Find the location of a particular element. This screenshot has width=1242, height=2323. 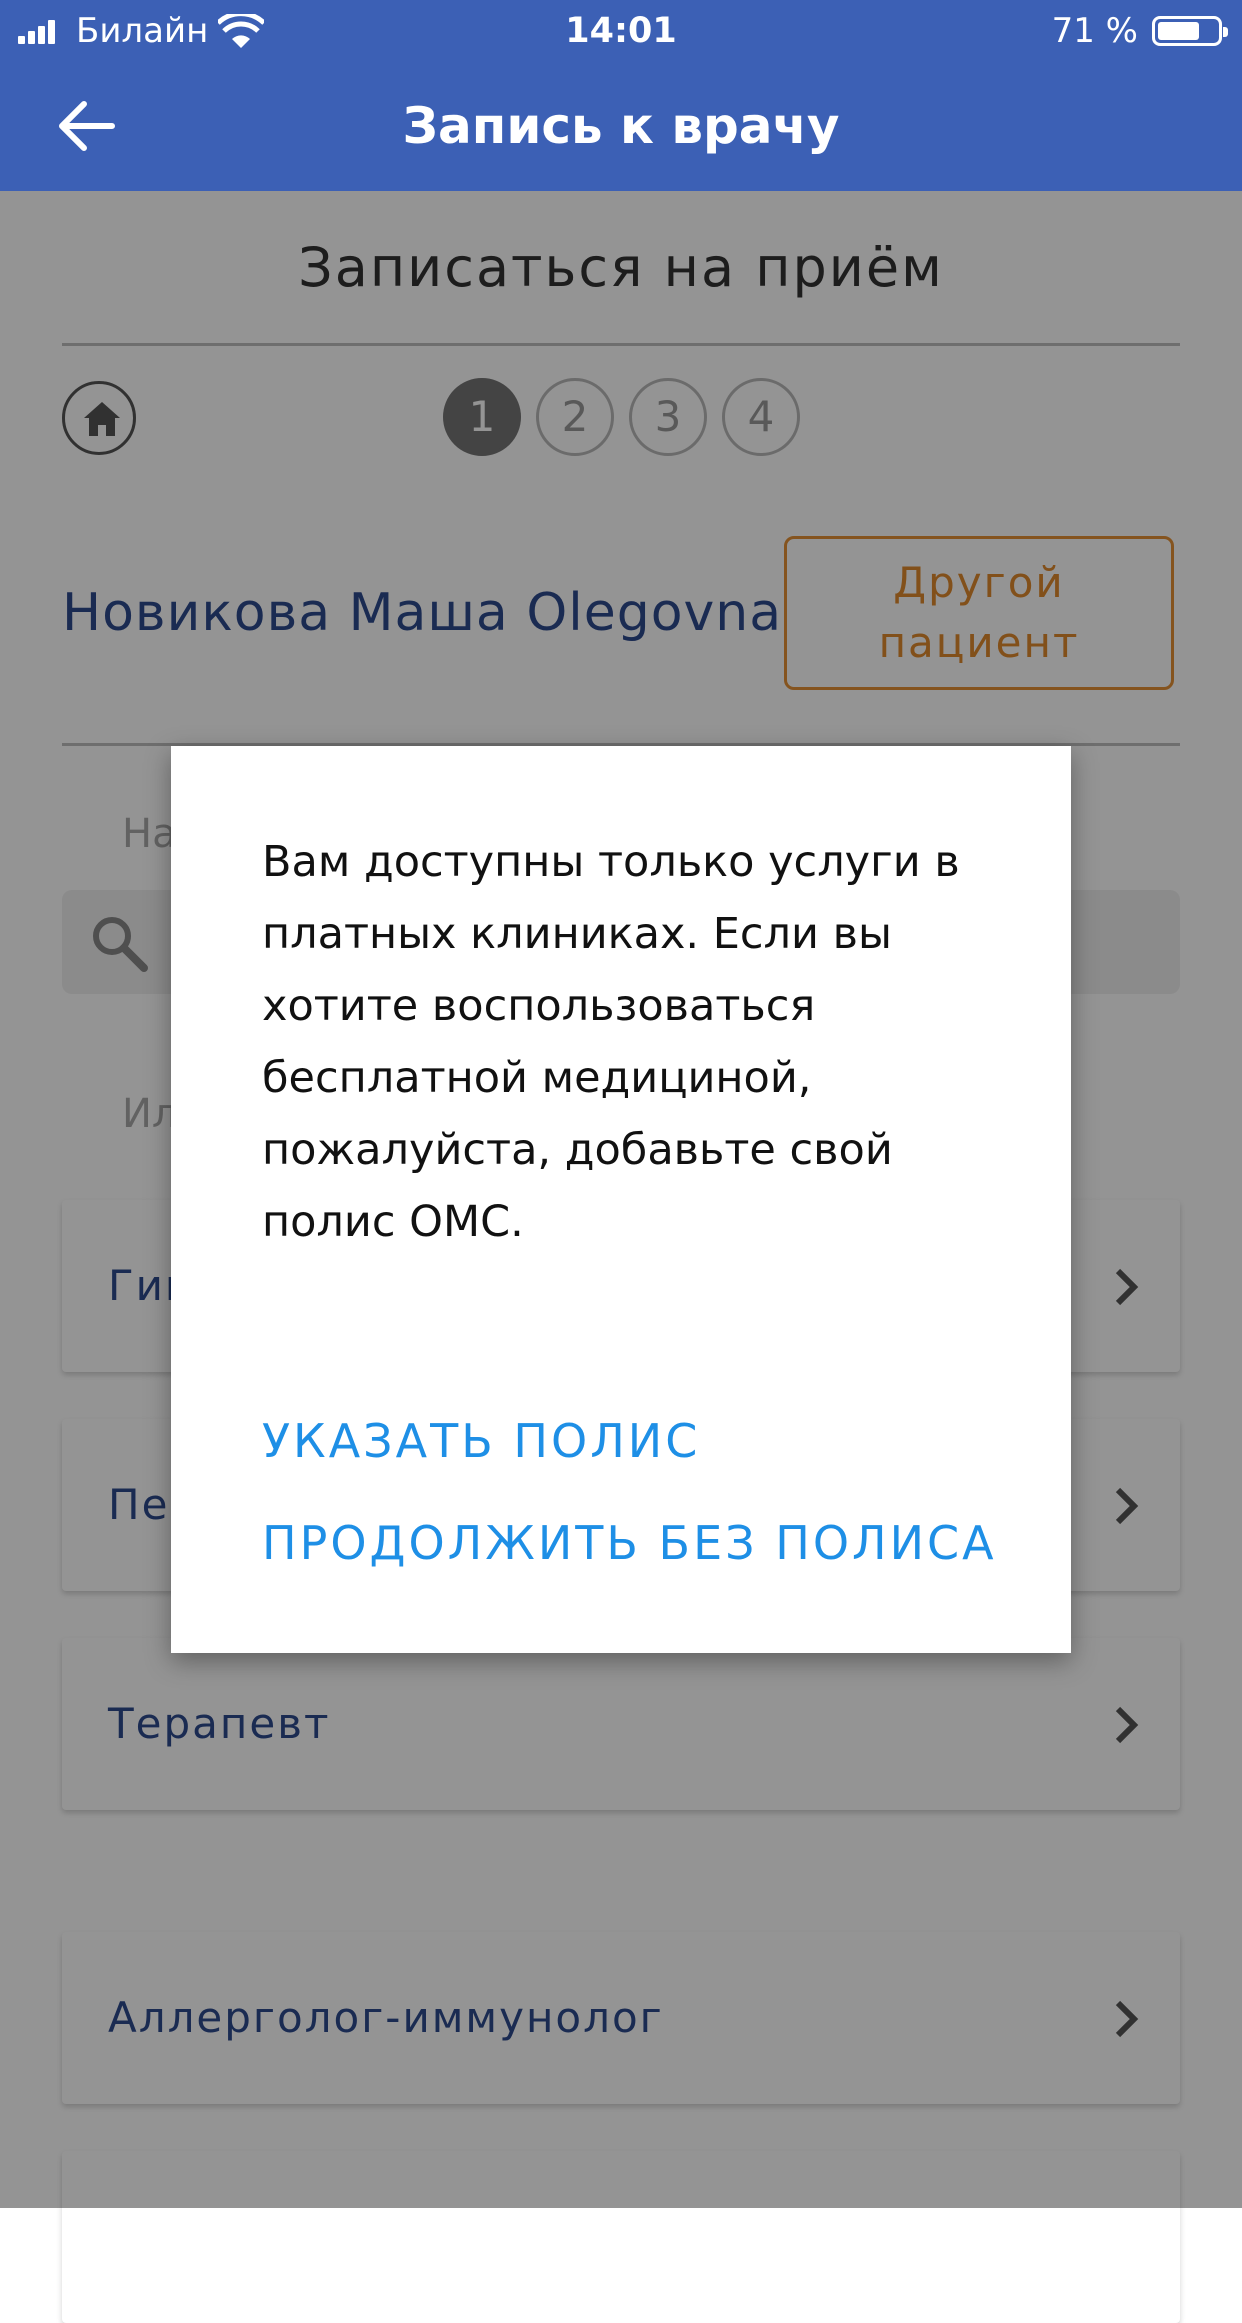

dialog-message-line: Вам доступны только услуги в is located at coordinates (611, 862).